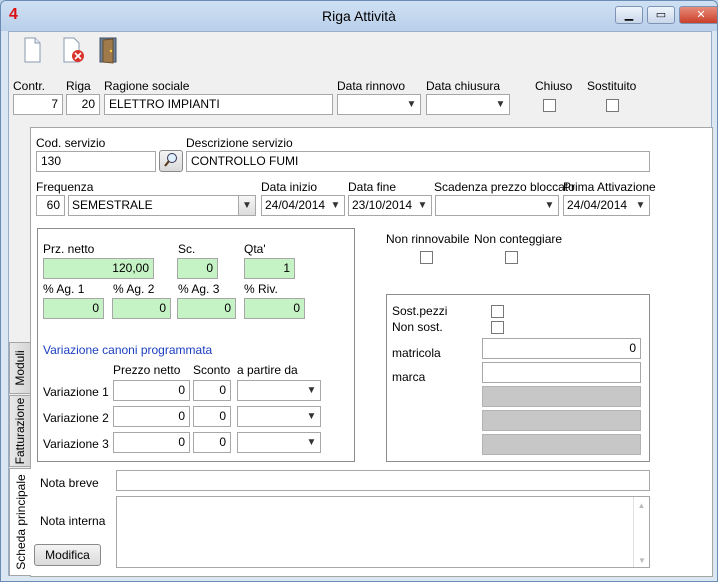  Describe the element at coordinates (629, 15) in the screenshot. I see `minimize-button: ▁` at that location.